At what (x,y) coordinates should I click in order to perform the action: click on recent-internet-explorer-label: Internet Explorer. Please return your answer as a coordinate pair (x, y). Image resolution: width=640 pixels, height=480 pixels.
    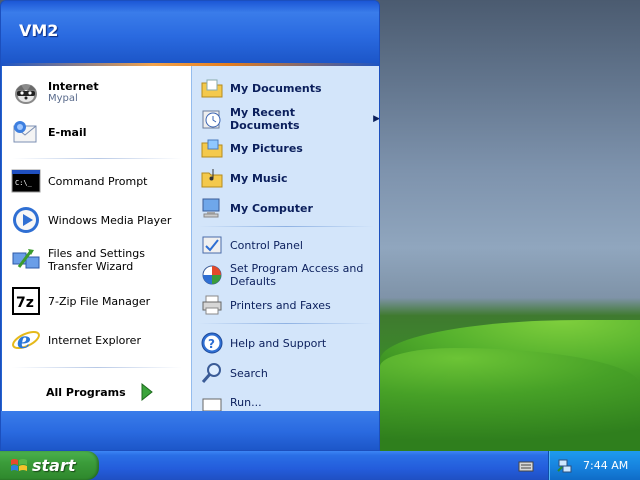
    Looking at the image, I should click on (94, 340).